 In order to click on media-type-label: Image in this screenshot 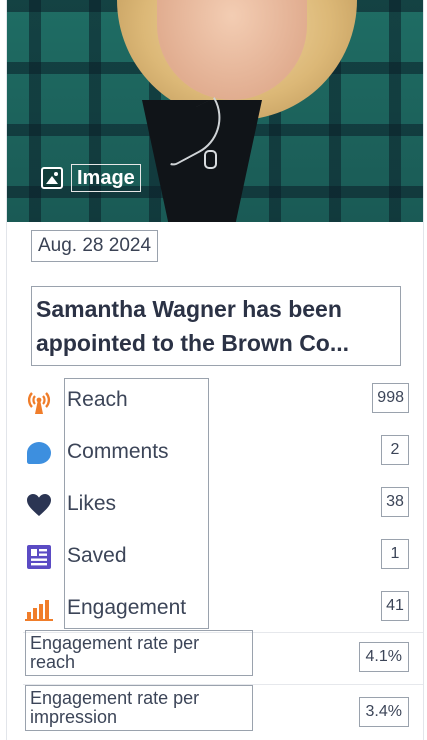, I will do `click(106, 178)`.